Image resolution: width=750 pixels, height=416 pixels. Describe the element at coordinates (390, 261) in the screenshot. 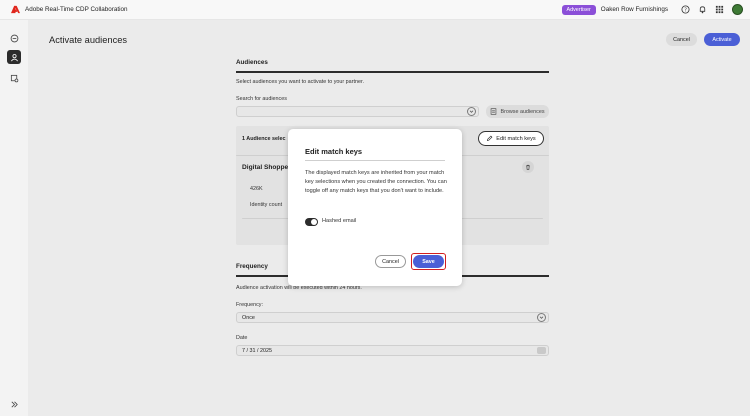

I see `dialog-cancel-button: Cancel` at that location.